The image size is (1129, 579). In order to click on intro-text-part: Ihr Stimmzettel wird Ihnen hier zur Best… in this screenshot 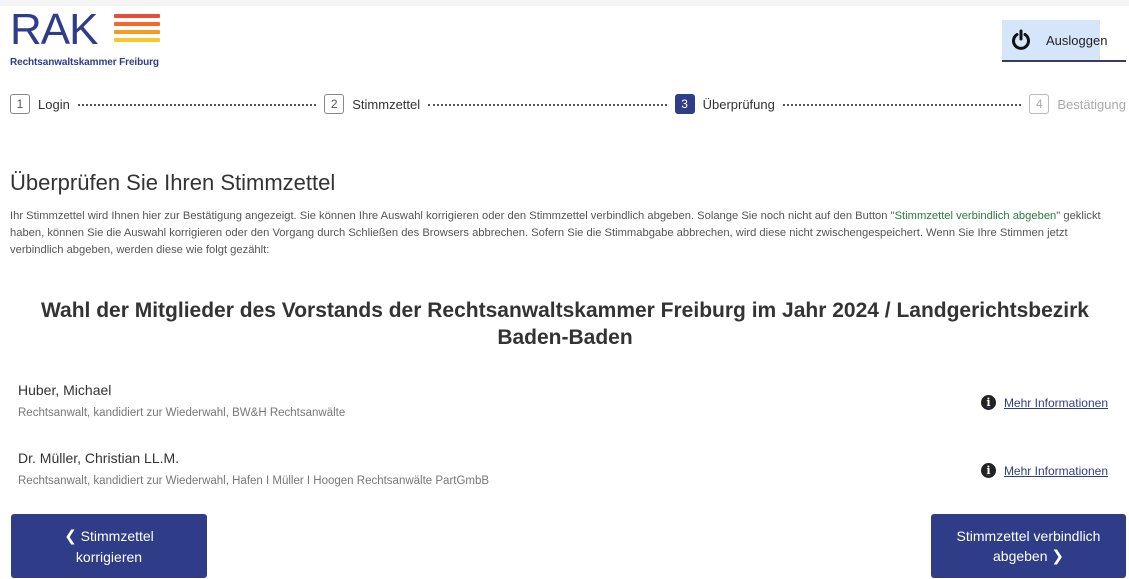, I will do `click(452, 216)`.